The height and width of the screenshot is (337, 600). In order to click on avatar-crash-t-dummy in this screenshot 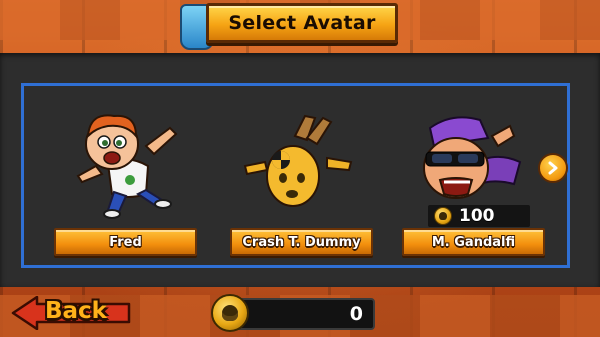, I will do `click(297, 163)`.